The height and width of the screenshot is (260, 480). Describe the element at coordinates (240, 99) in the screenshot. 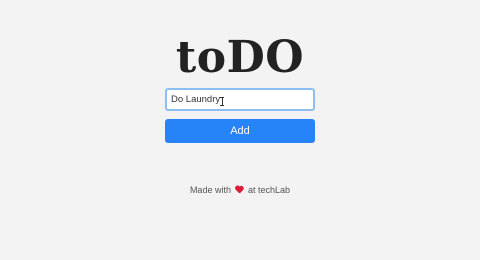

I see `todo-input` at that location.